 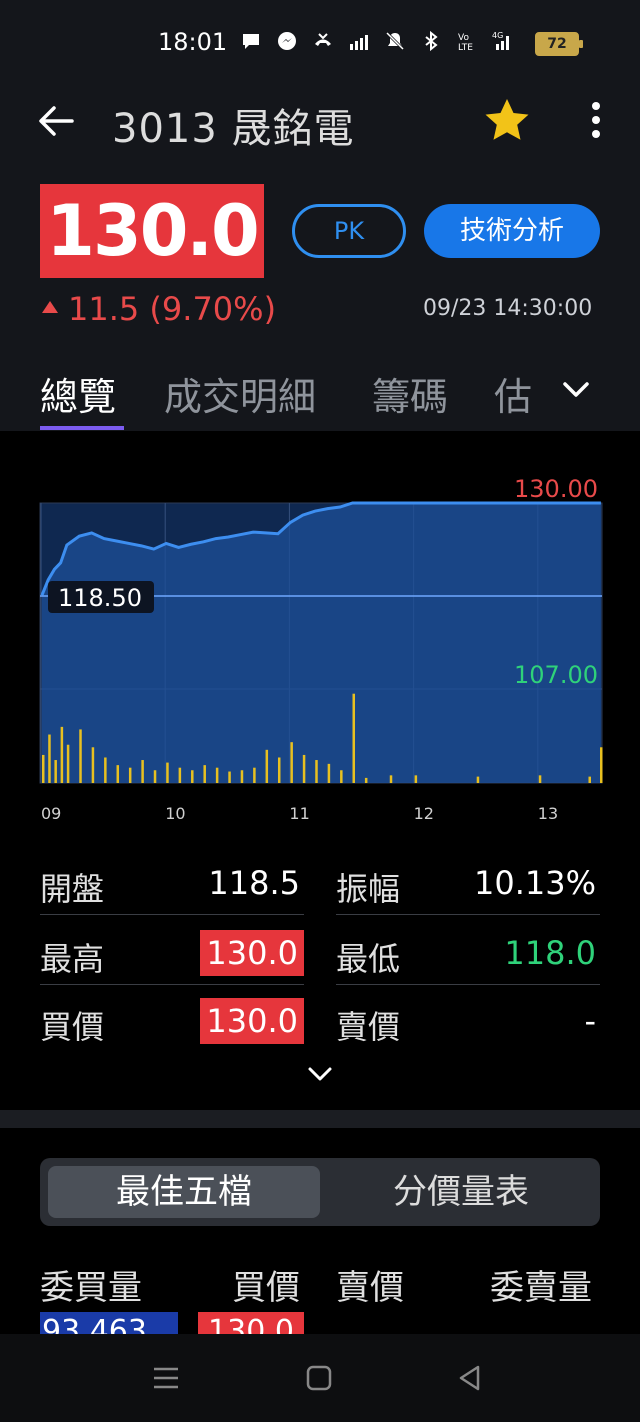 I want to click on favorite-star-icon, so click(x=507, y=121).